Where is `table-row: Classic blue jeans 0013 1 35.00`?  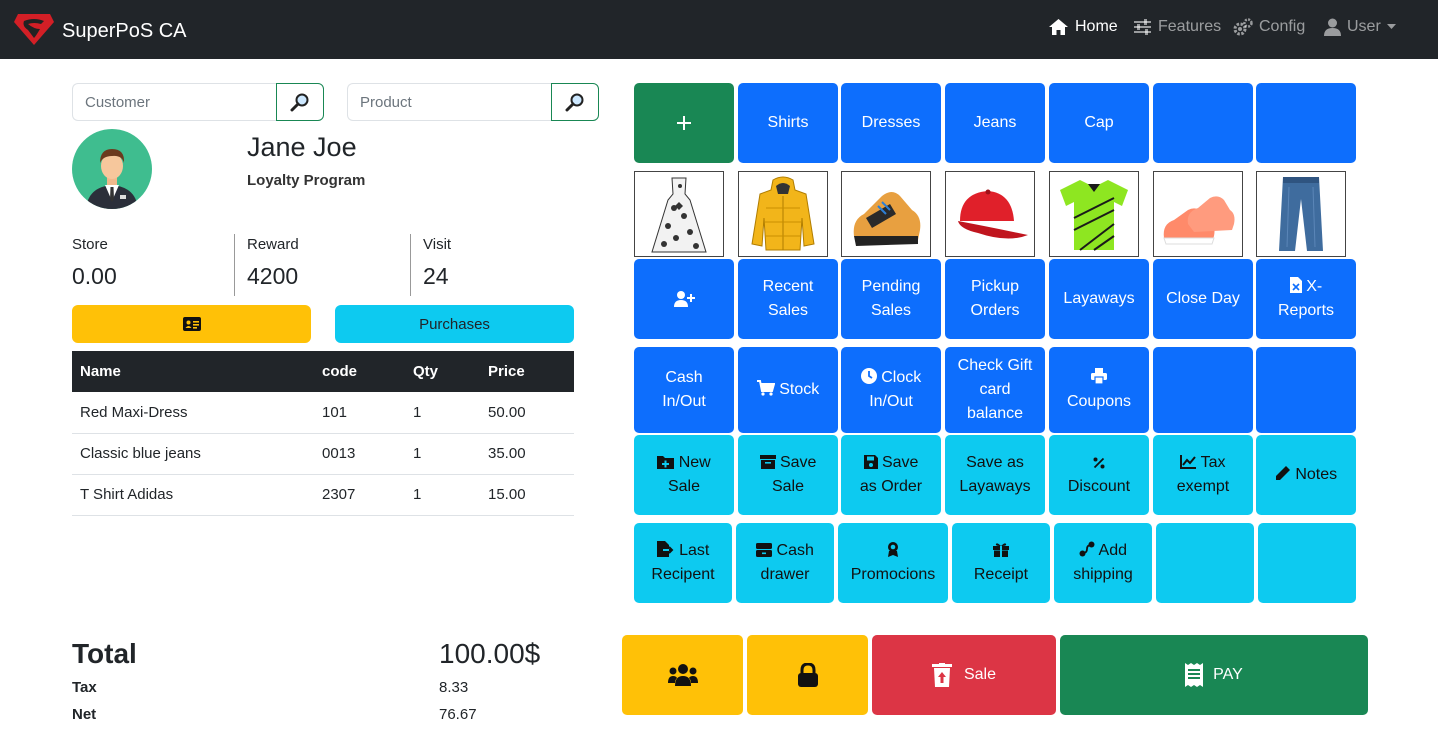
table-row: Classic blue jeans 0013 1 35.00 is located at coordinates (323, 454).